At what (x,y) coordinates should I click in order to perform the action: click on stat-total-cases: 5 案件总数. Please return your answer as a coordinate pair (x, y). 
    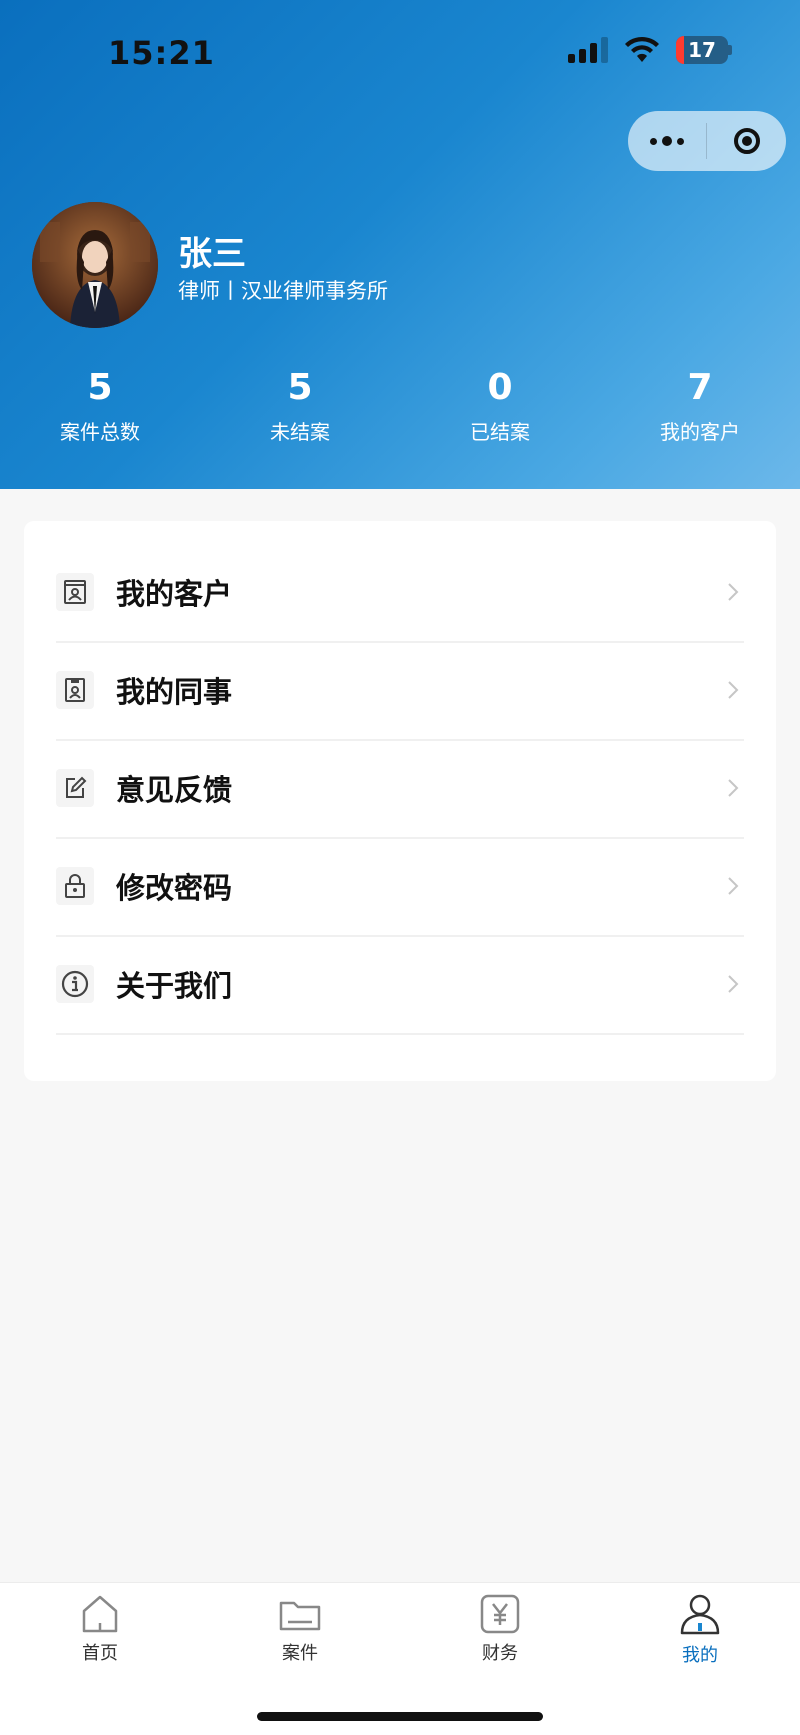
    Looking at the image, I should click on (100, 405).